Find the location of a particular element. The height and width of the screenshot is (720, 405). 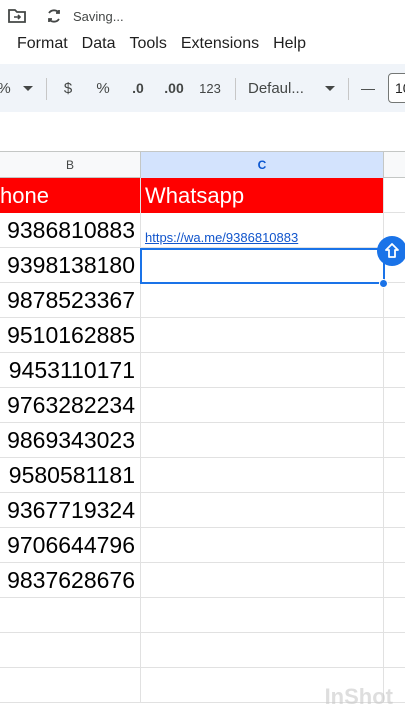

table-row: 9580581181 is located at coordinates (202, 475).